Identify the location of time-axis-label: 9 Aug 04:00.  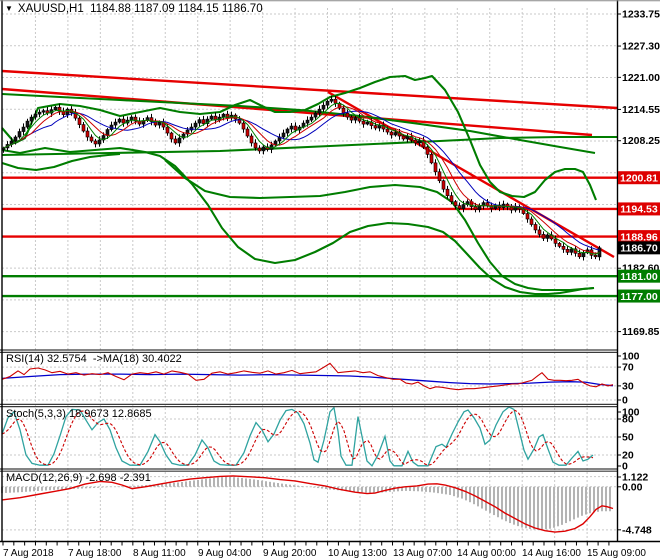
(225, 553).